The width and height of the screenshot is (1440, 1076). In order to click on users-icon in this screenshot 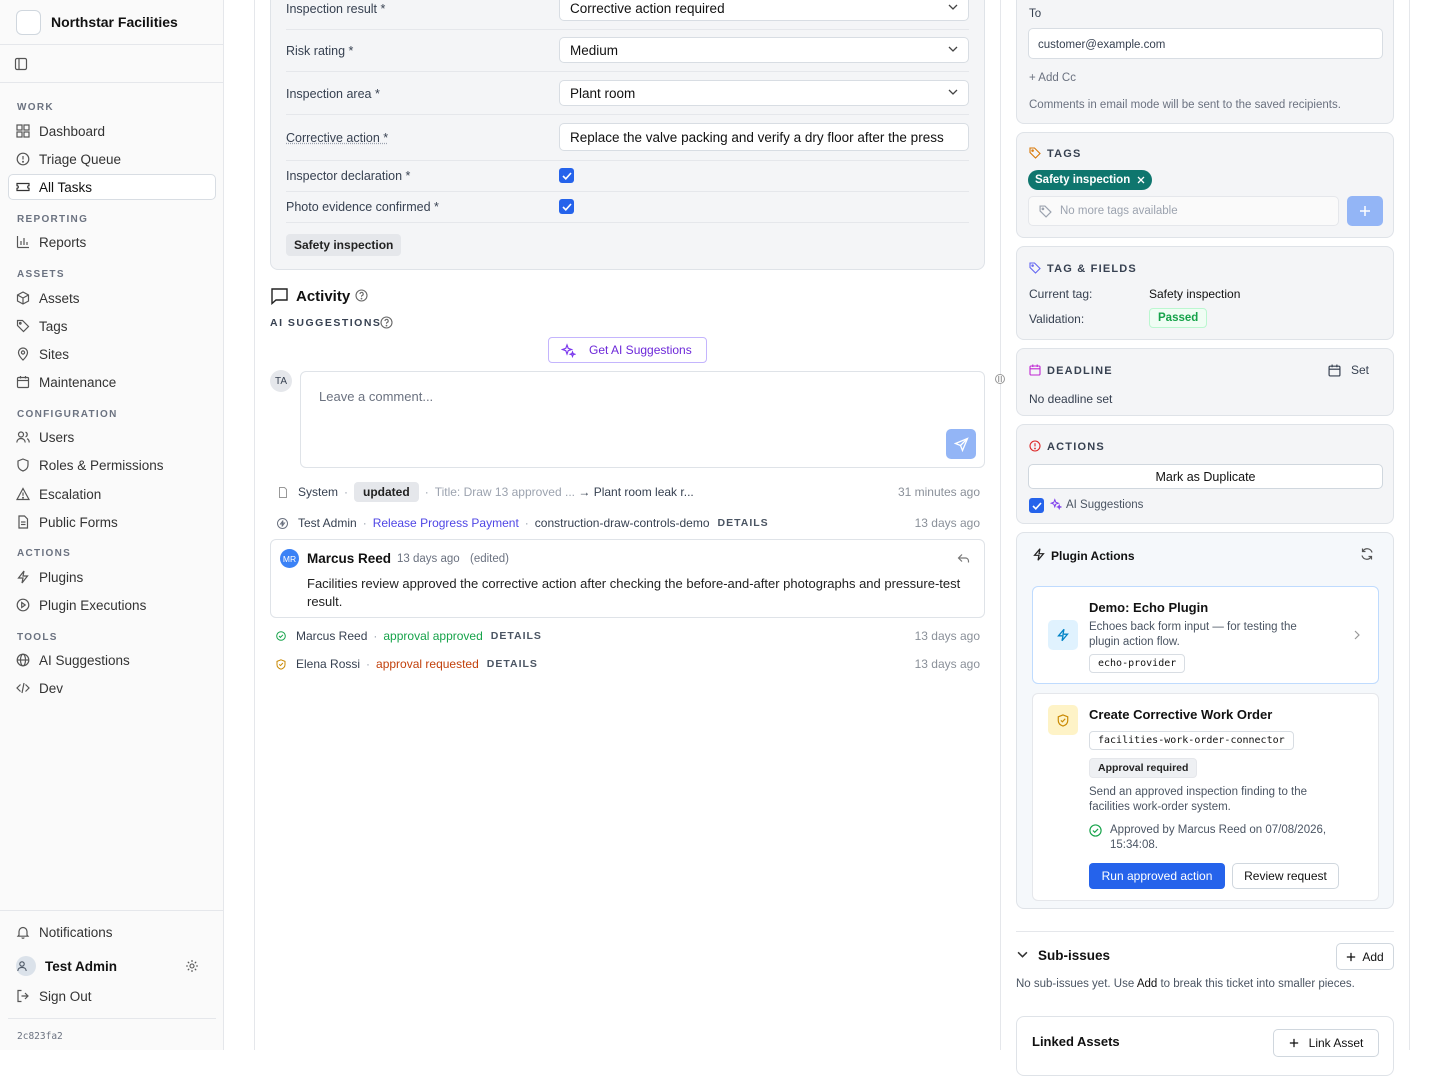, I will do `click(27, 437)`.